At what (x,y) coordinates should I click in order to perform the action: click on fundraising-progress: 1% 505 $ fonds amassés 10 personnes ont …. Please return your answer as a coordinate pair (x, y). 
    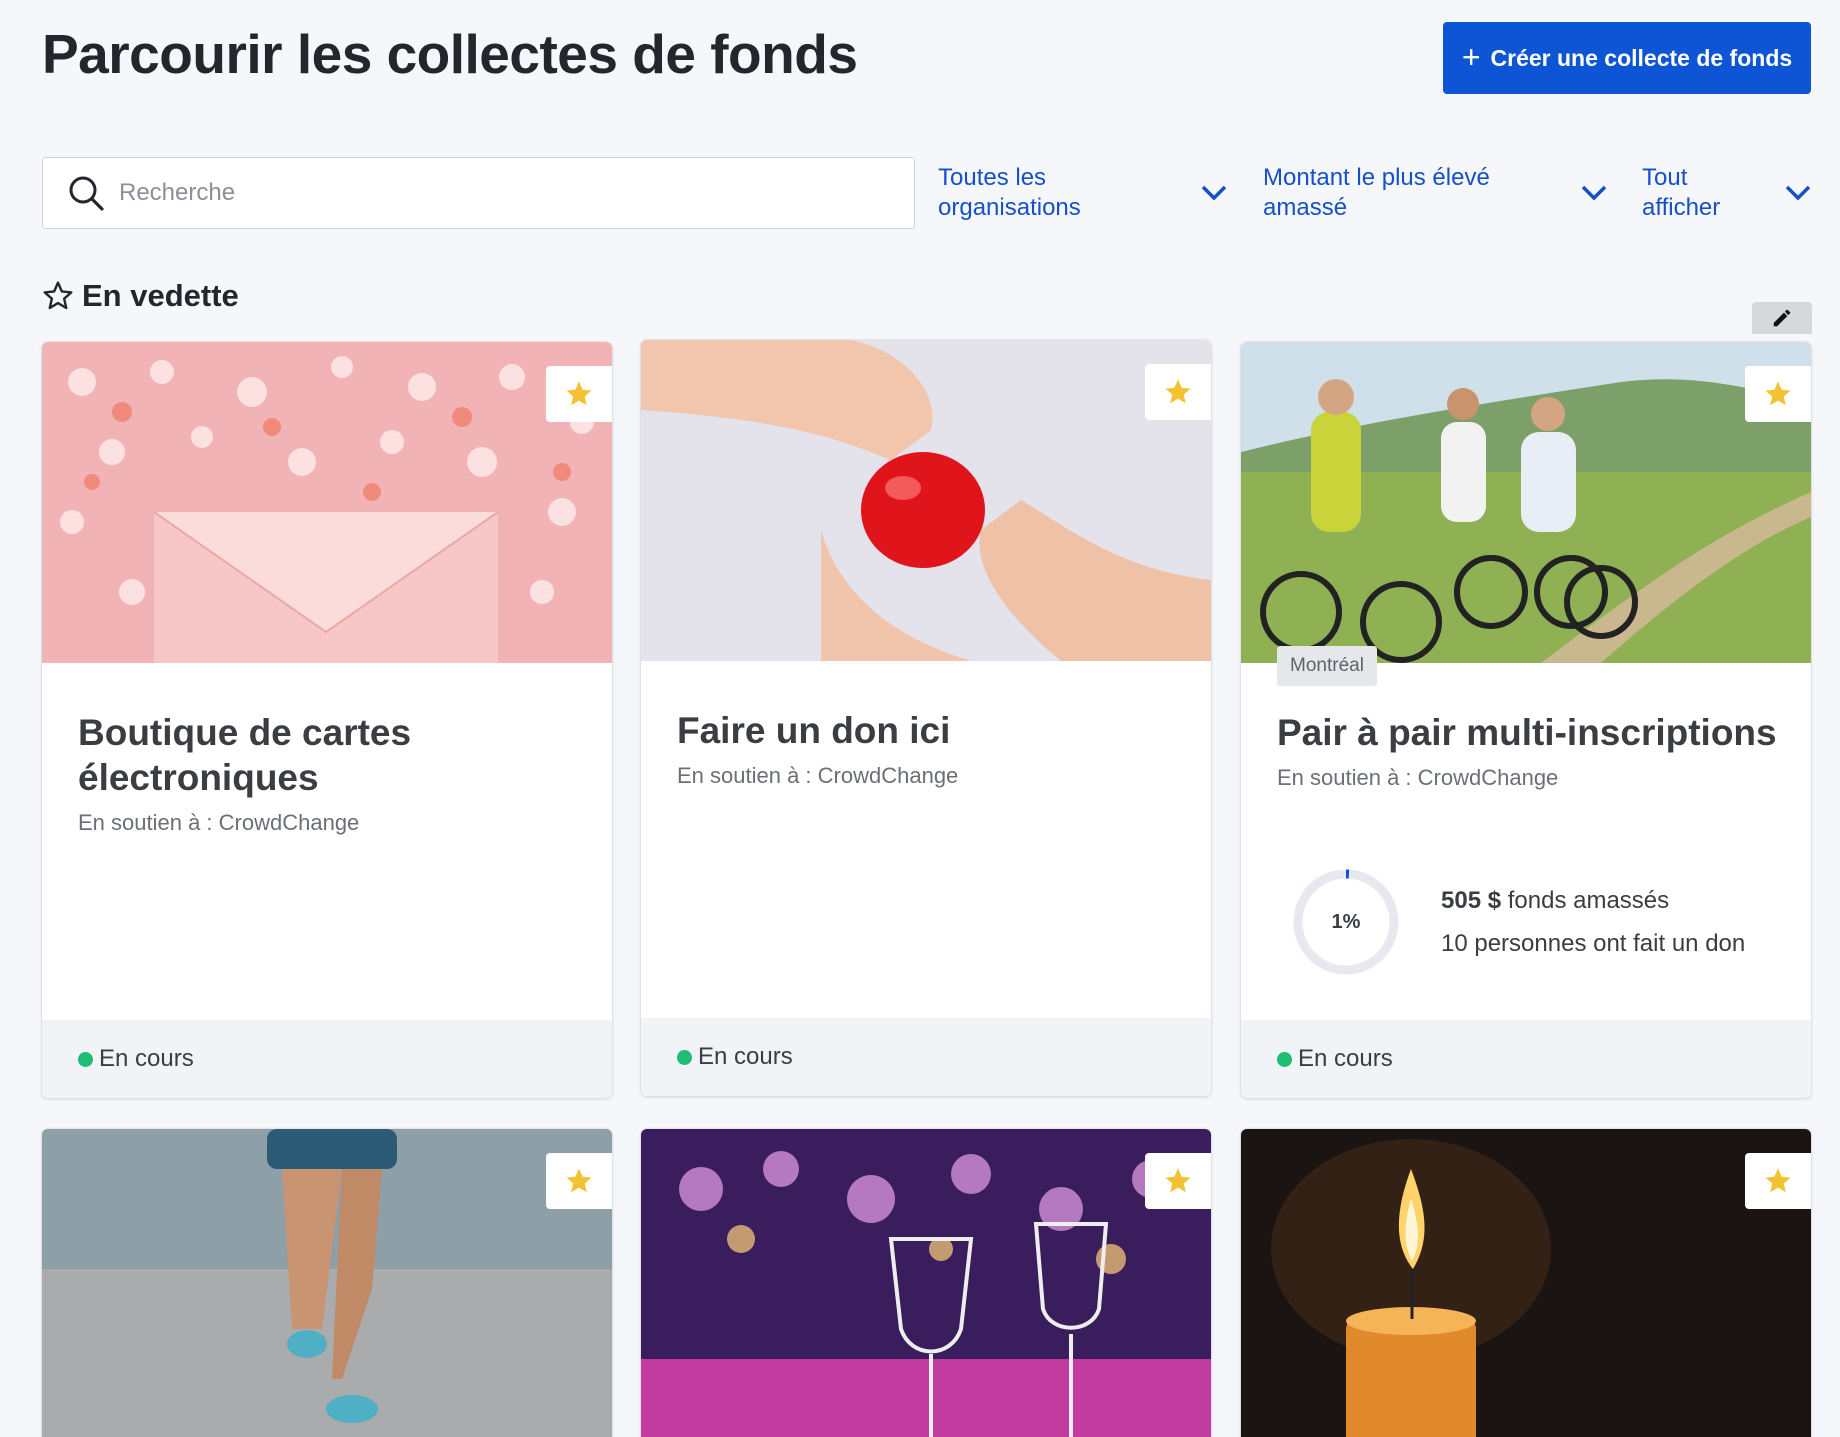
    Looking at the image, I should click on (1518, 922).